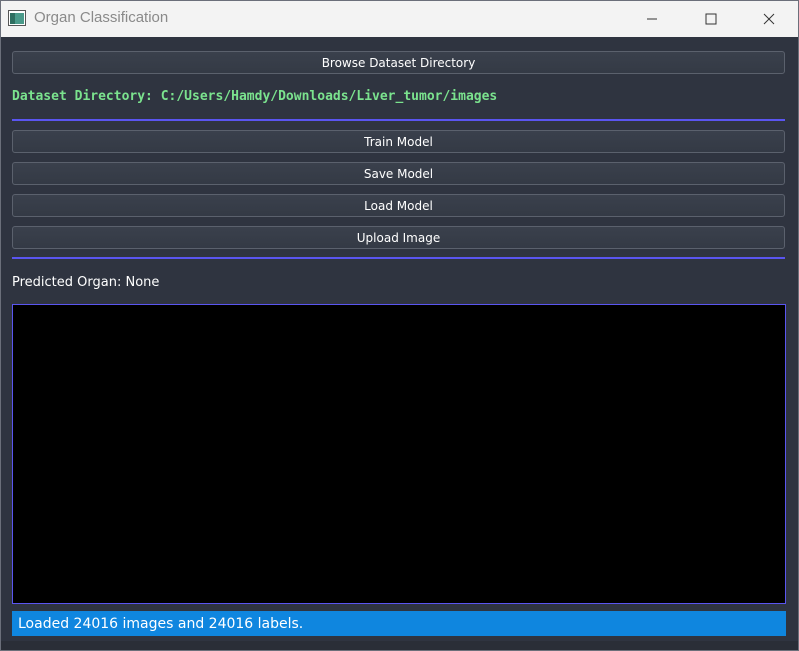 This screenshot has height=651, width=799. Describe the element at coordinates (398, 141) in the screenshot. I see `train-model-button: Train Model` at that location.